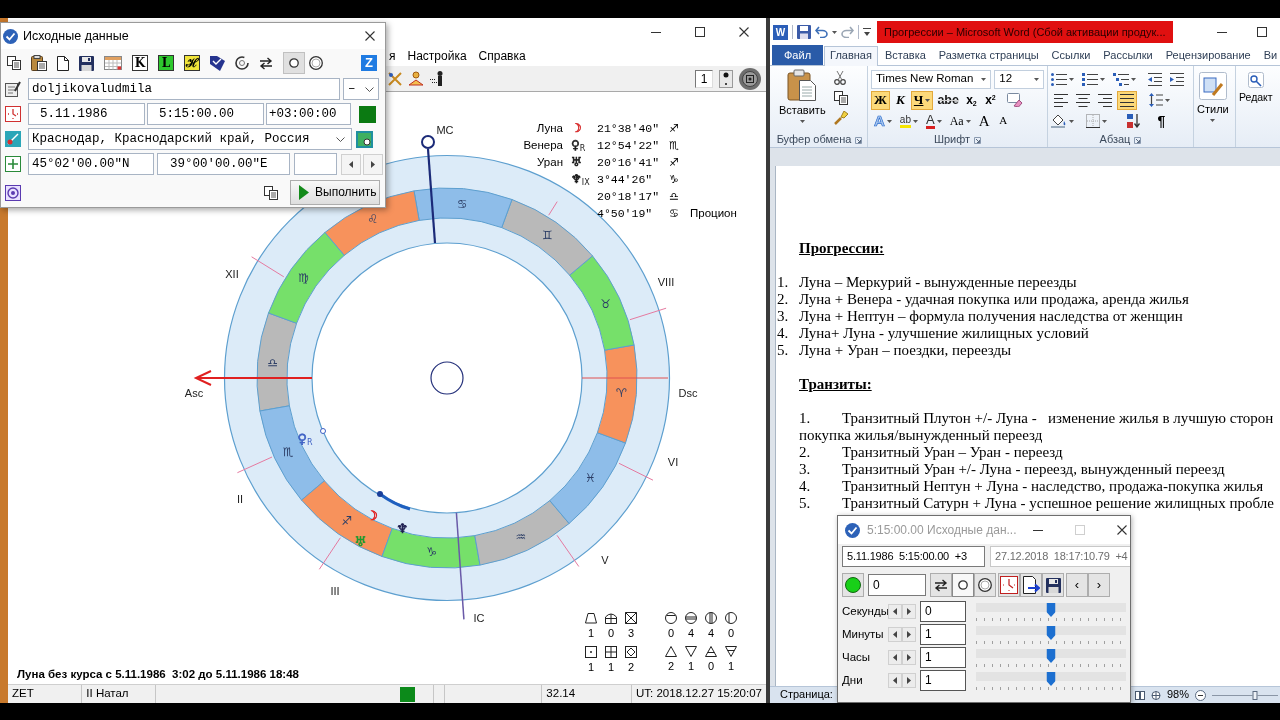 This screenshot has height=720, width=1280. What do you see at coordinates (1139, 695) in the screenshot?
I see `two-column-view-icon` at bounding box center [1139, 695].